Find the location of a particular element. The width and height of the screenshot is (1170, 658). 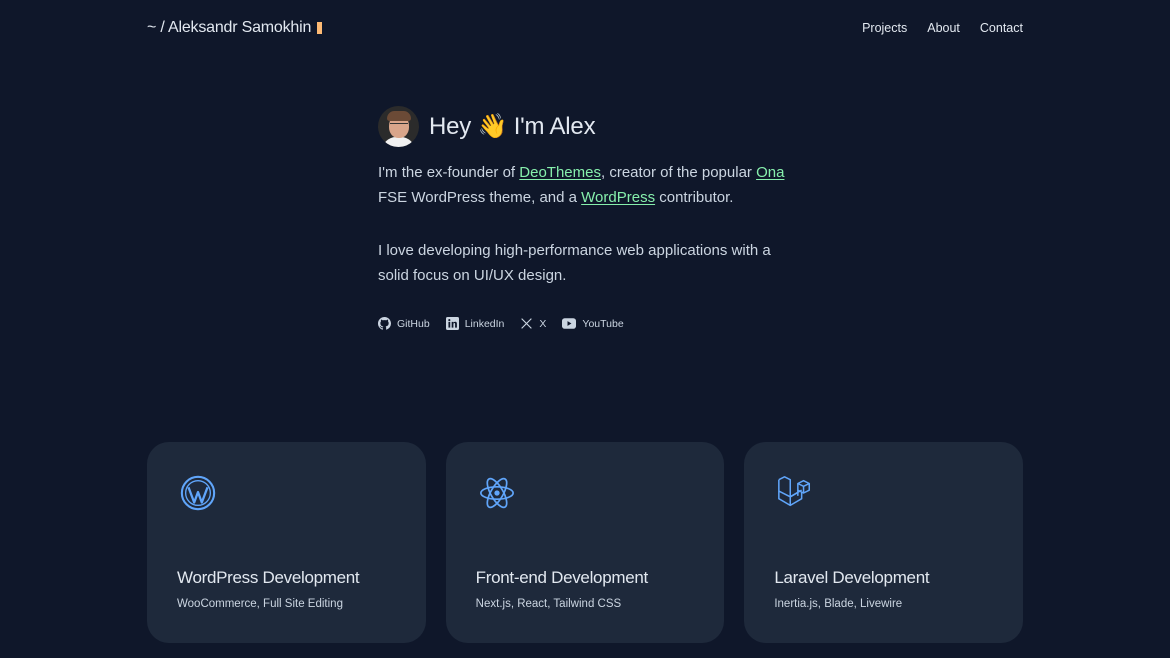

social-links: GitHub LinkedIn X YouTube is located at coordinates (588, 323).